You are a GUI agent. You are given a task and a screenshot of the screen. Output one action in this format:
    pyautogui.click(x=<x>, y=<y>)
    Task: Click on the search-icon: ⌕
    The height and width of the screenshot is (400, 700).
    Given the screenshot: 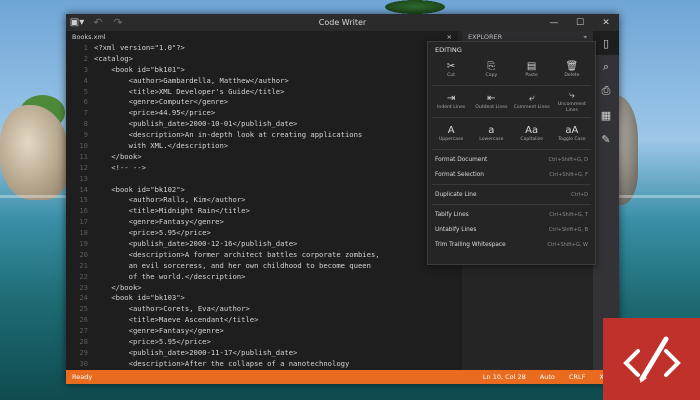 What is the action you would take?
    pyautogui.click(x=606, y=67)
    